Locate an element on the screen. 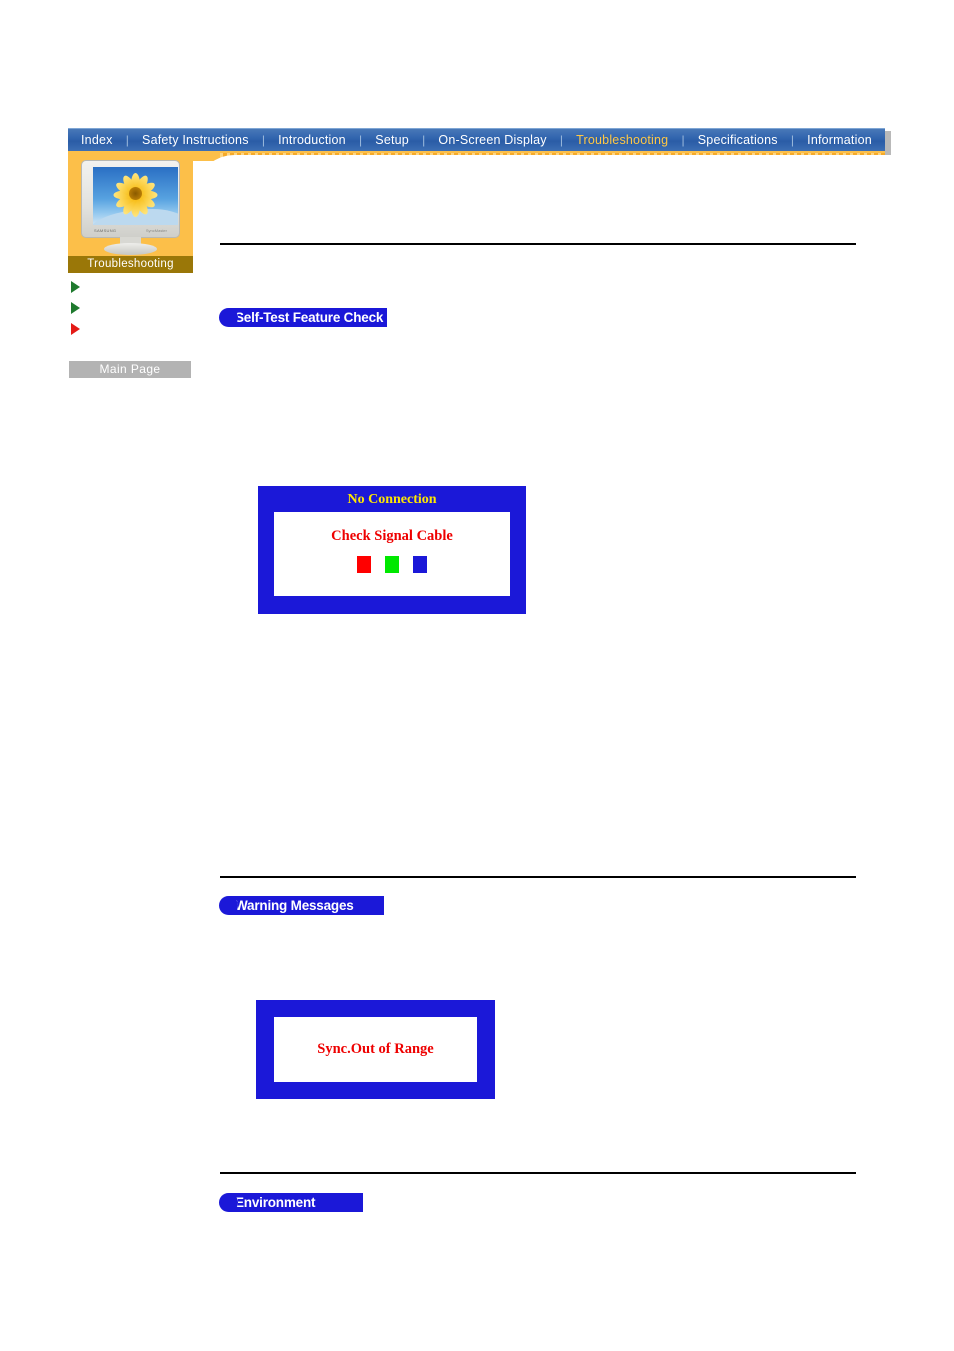 This screenshot has height=1351, width=954. divider-top is located at coordinates (538, 244).